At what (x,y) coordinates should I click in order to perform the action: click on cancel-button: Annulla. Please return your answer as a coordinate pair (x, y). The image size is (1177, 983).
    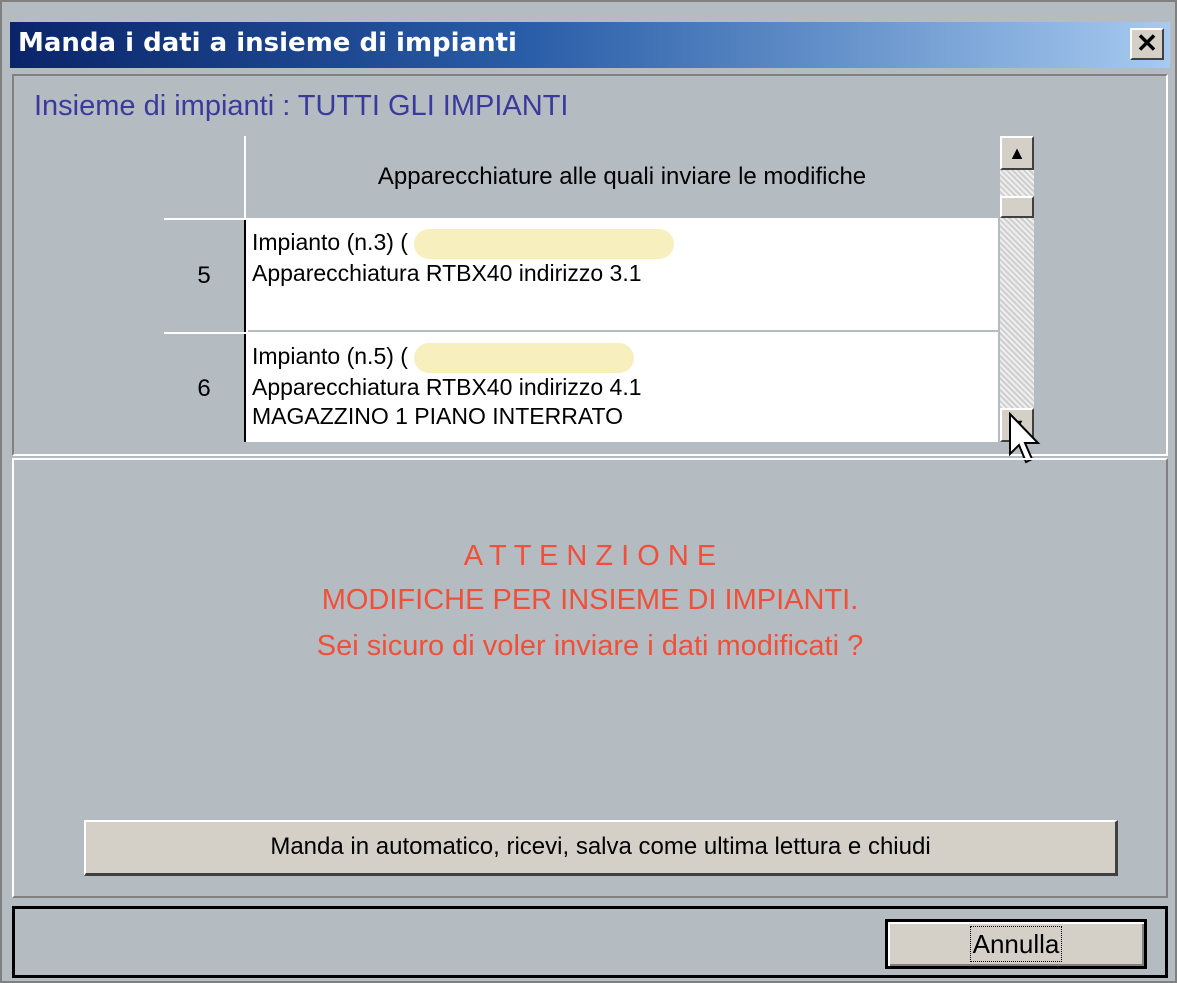
    Looking at the image, I should click on (1016, 944).